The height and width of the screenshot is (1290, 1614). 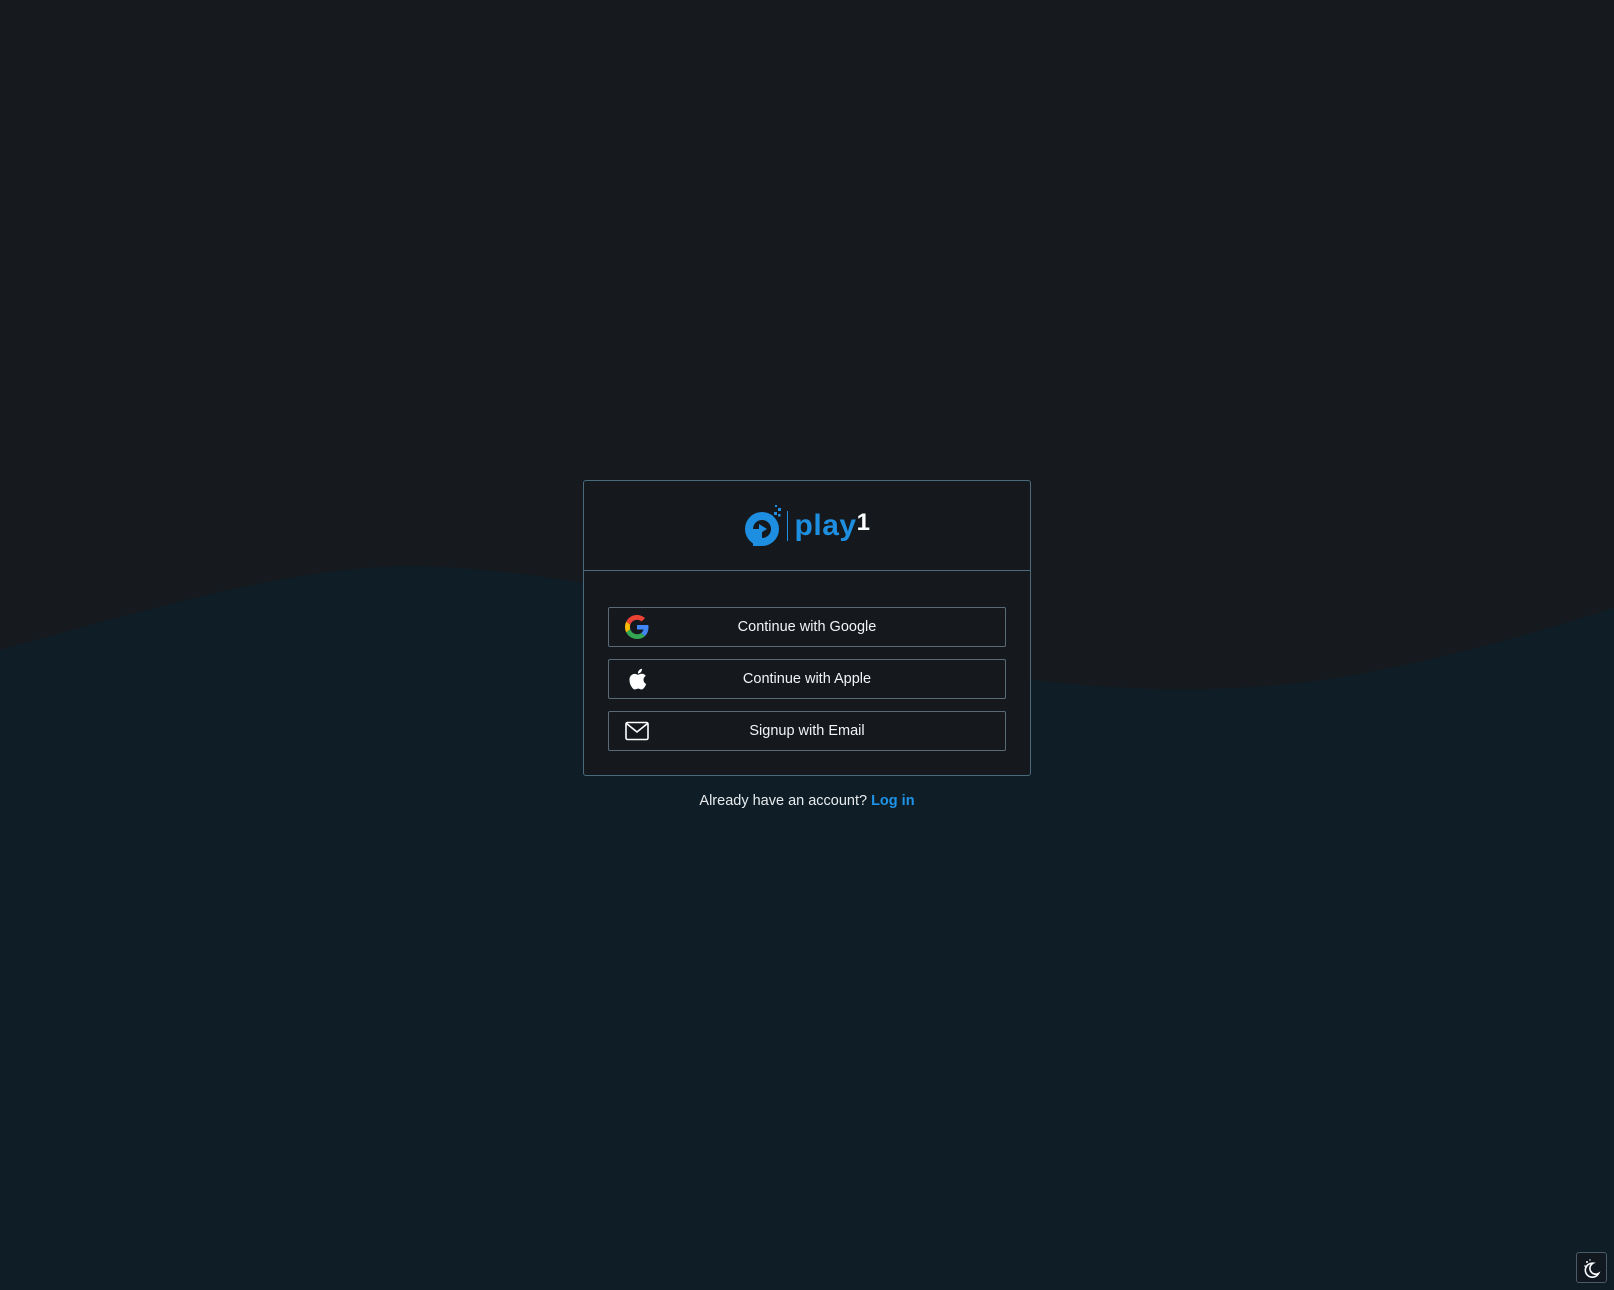 I want to click on theme-toggle-button, so click(x=1591, y=1267).